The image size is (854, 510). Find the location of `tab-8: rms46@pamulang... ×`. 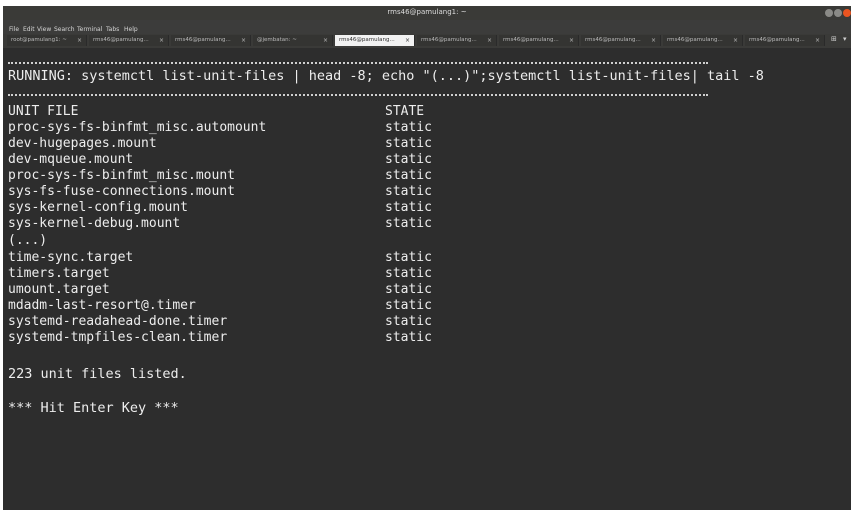

tab-8: rms46@pamulang... × is located at coordinates (621, 40).